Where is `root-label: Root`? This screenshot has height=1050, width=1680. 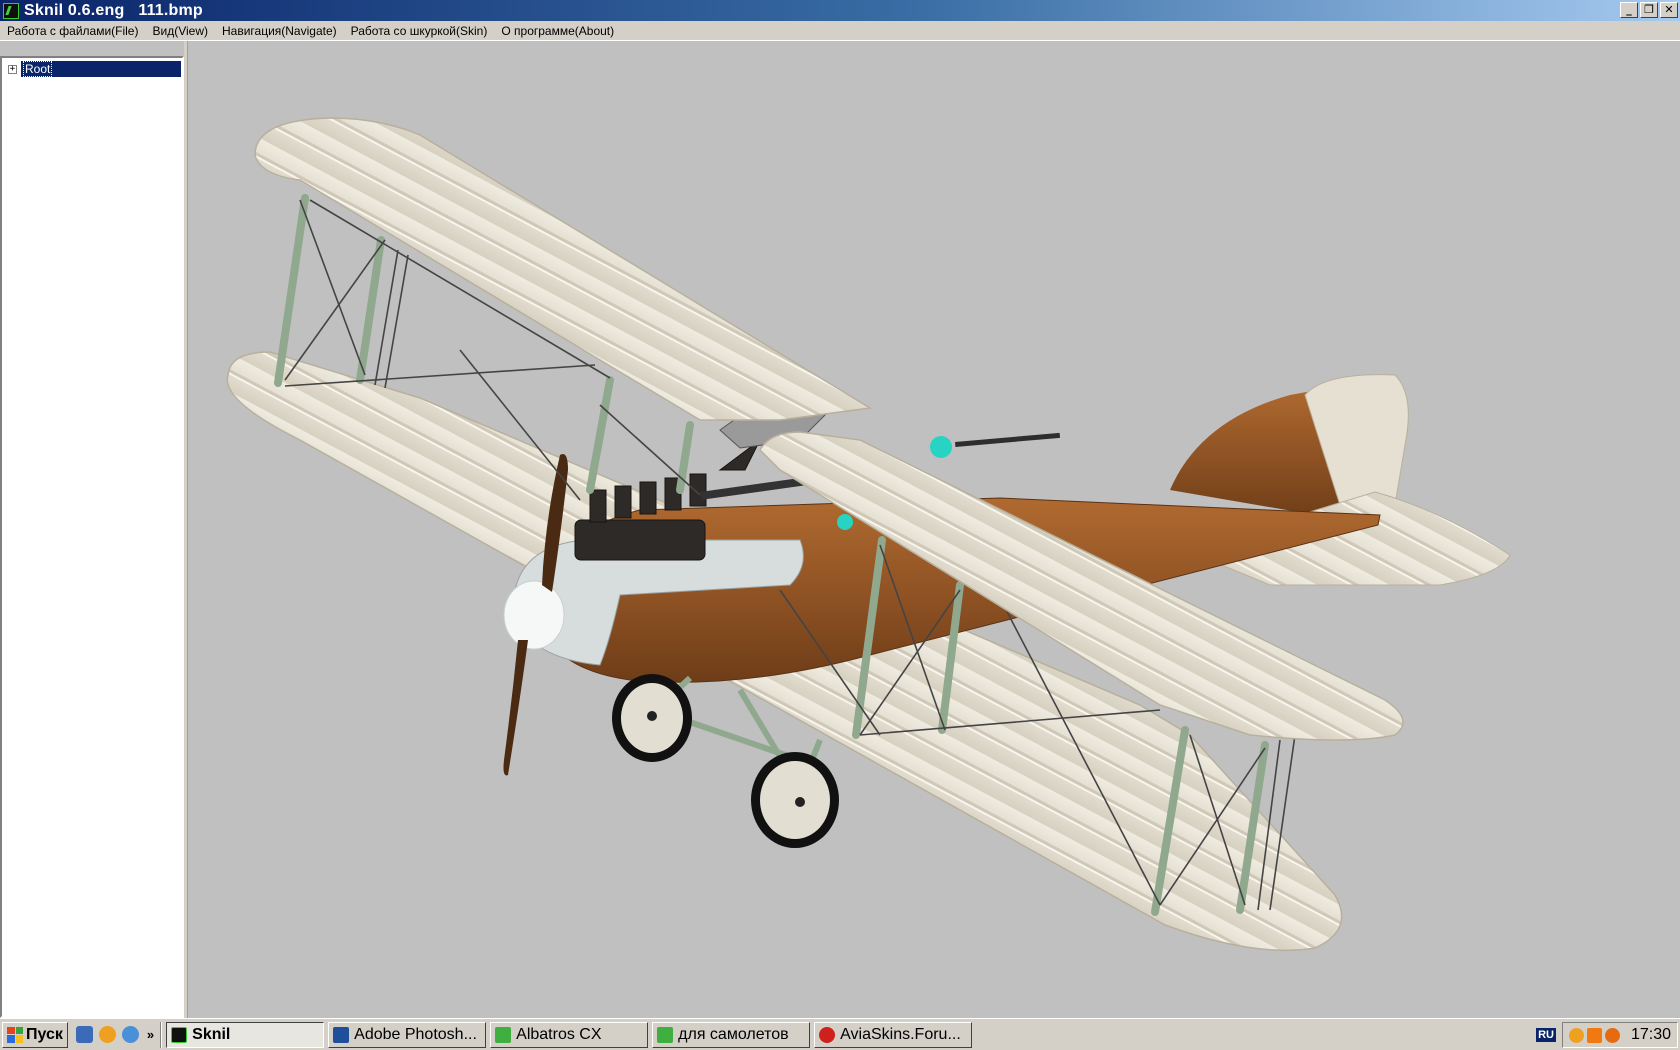 root-label: Root is located at coordinates (38, 69).